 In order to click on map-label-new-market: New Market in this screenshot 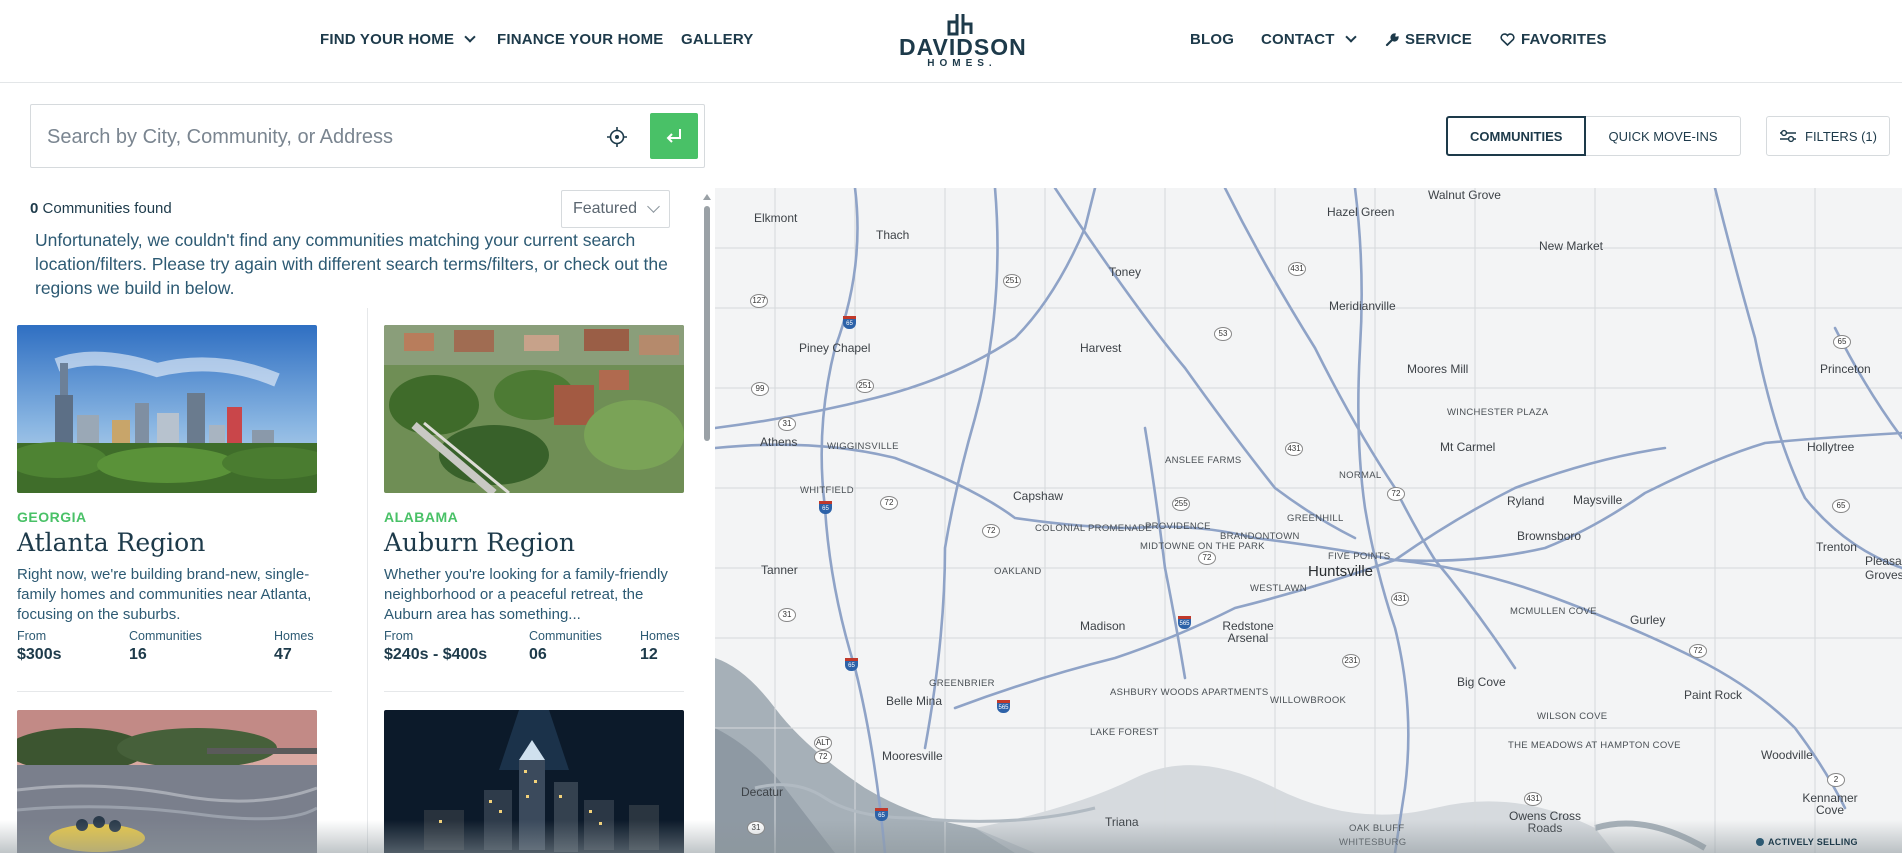, I will do `click(1571, 246)`.